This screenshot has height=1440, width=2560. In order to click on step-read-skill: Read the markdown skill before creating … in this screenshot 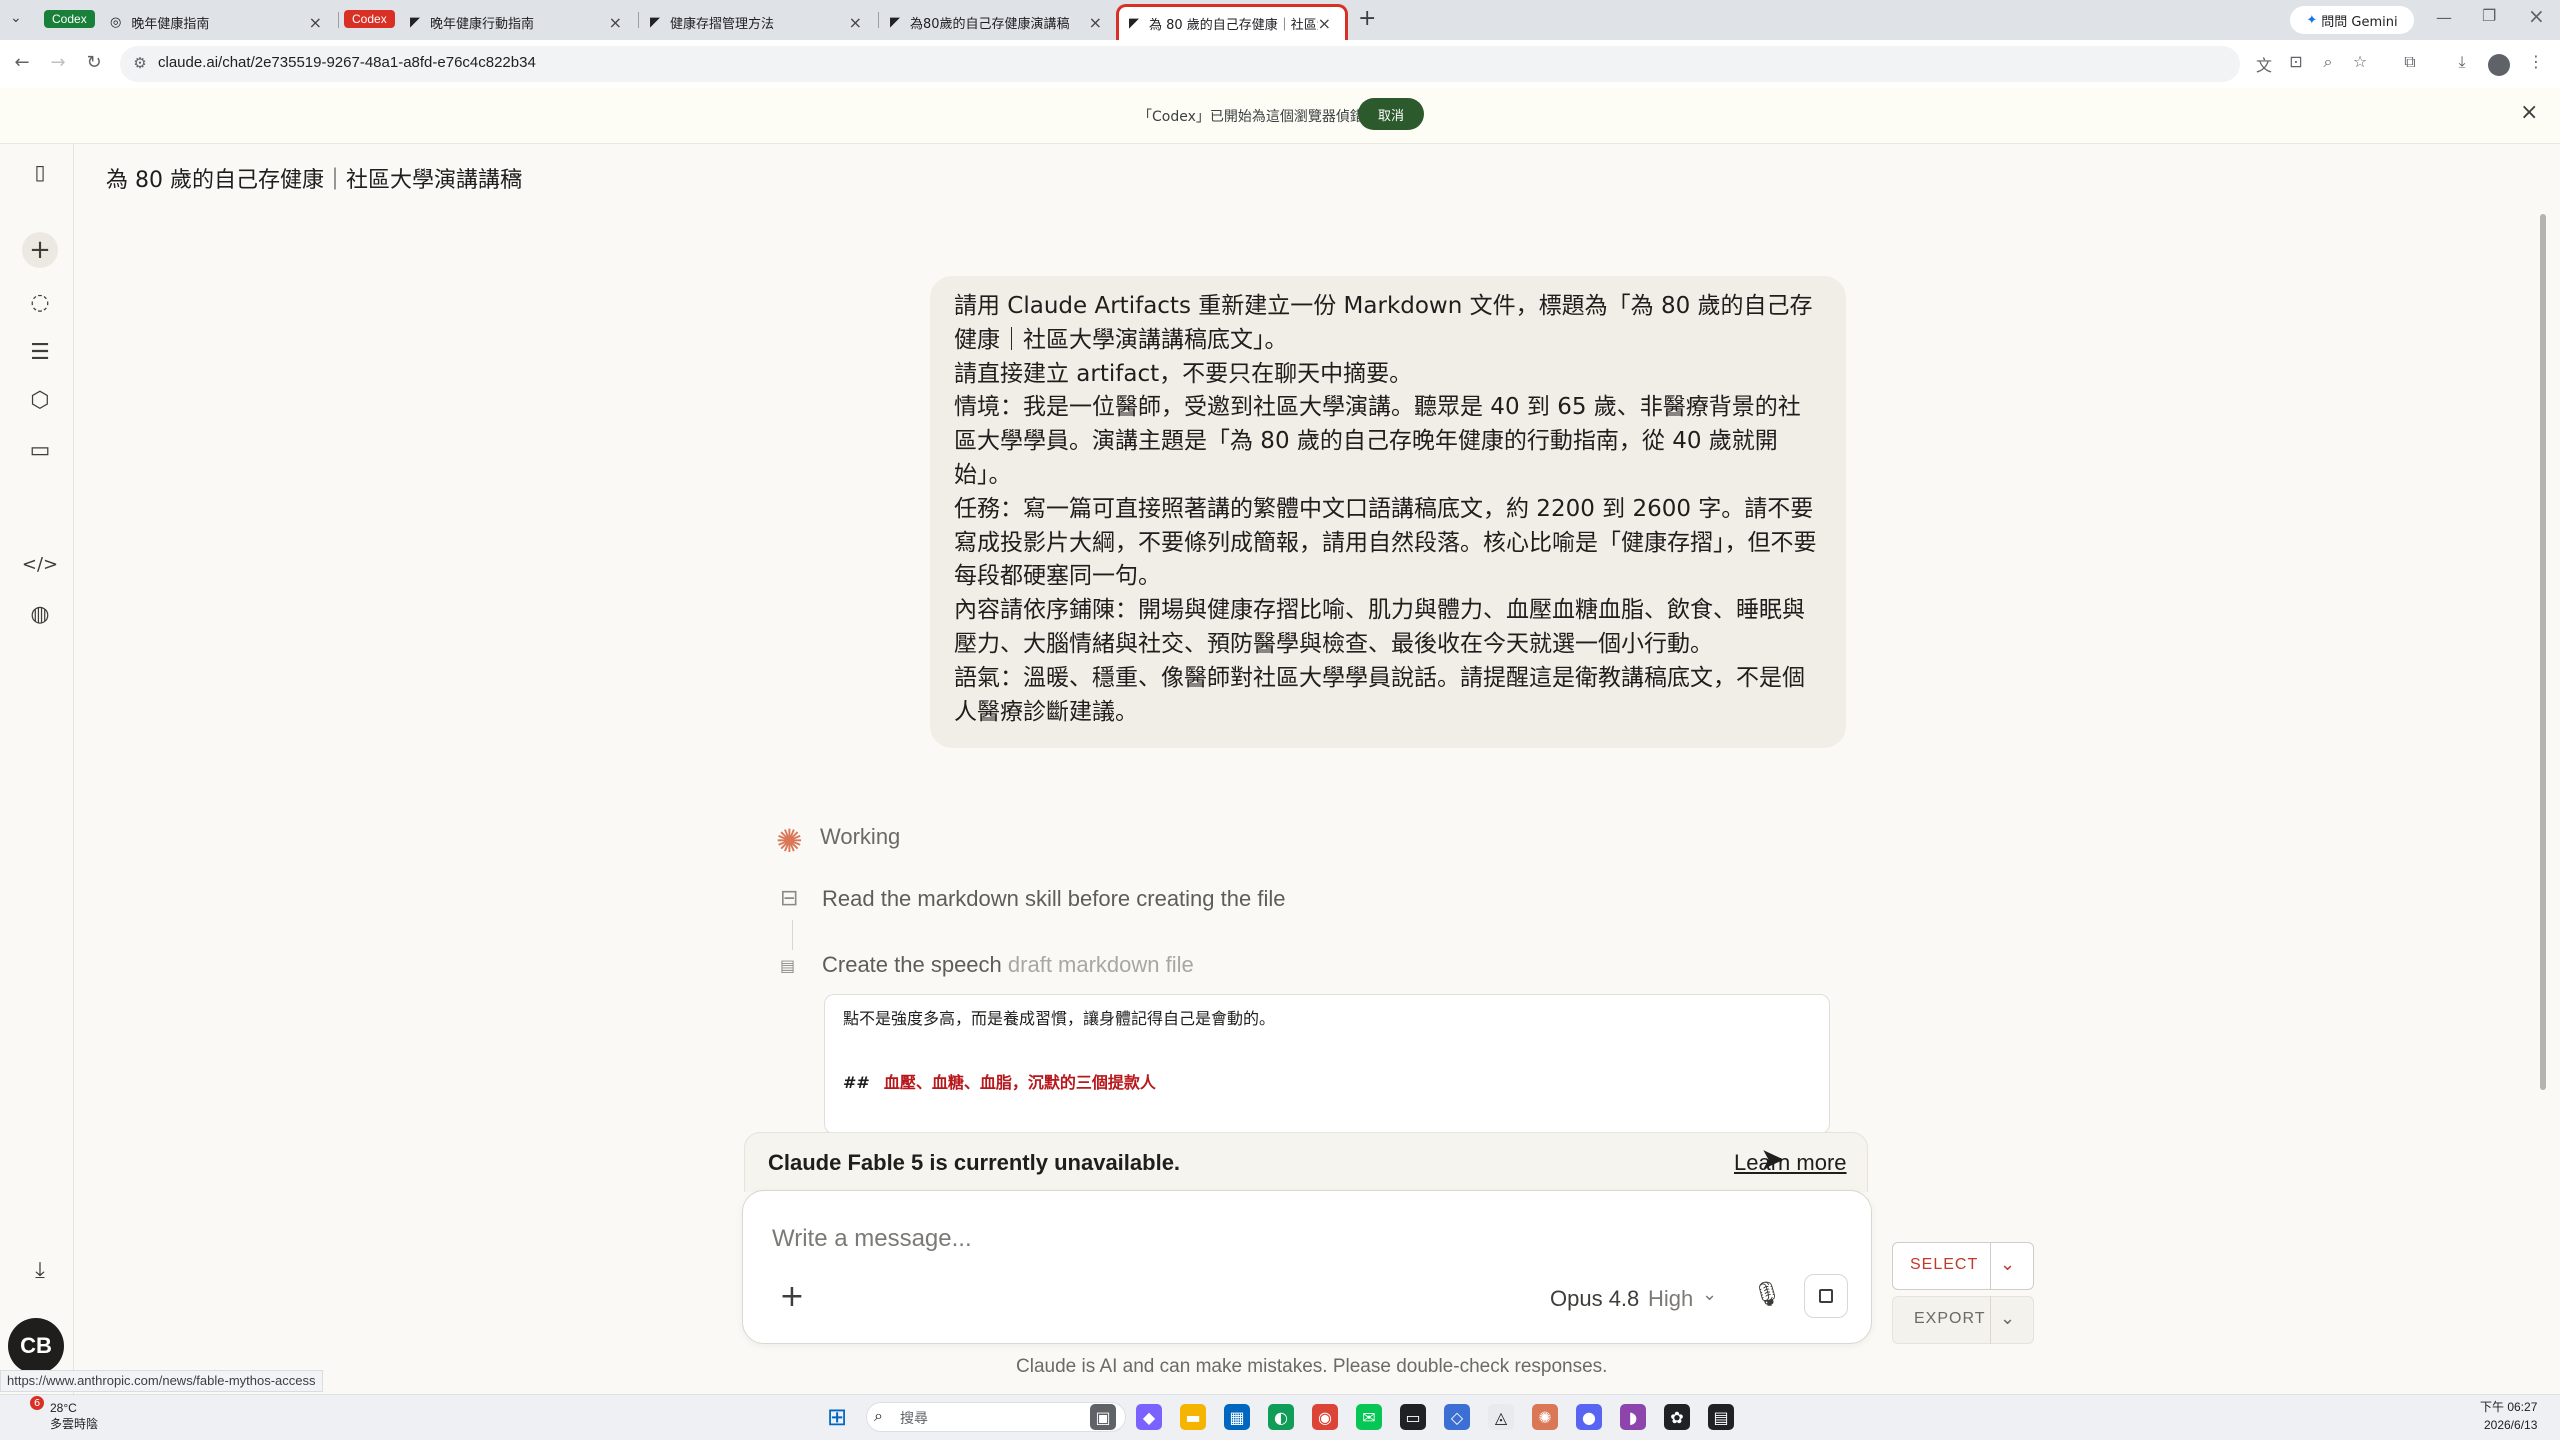, I will do `click(1054, 898)`.